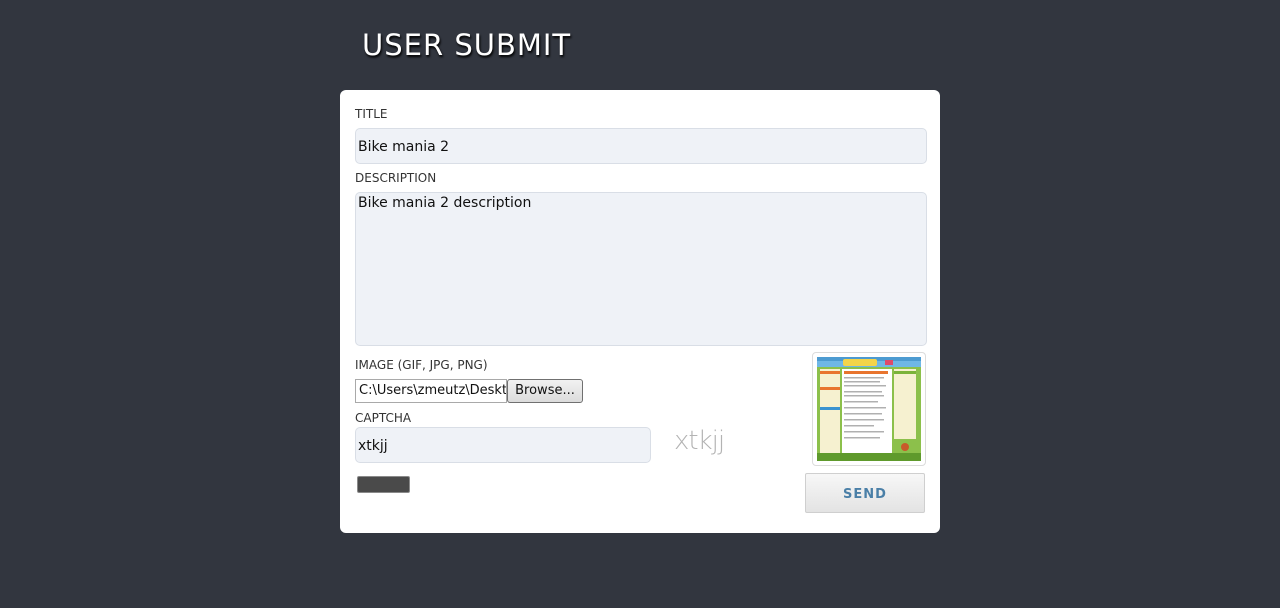  What do you see at coordinates (641, 269) in the screenshot?
I see `description-textarea: Bike mania 2 description` at bounding box center [641, 269].